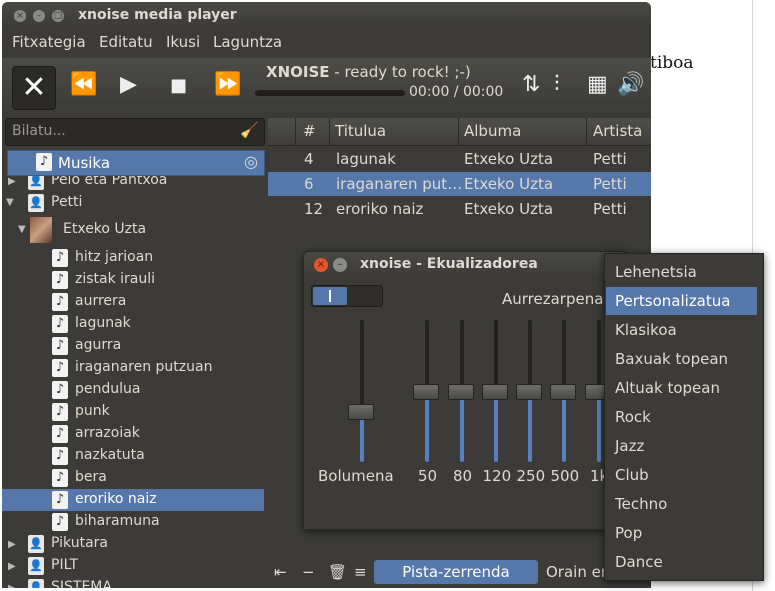  I want to click on preset-option: Club, so click(681, 475).